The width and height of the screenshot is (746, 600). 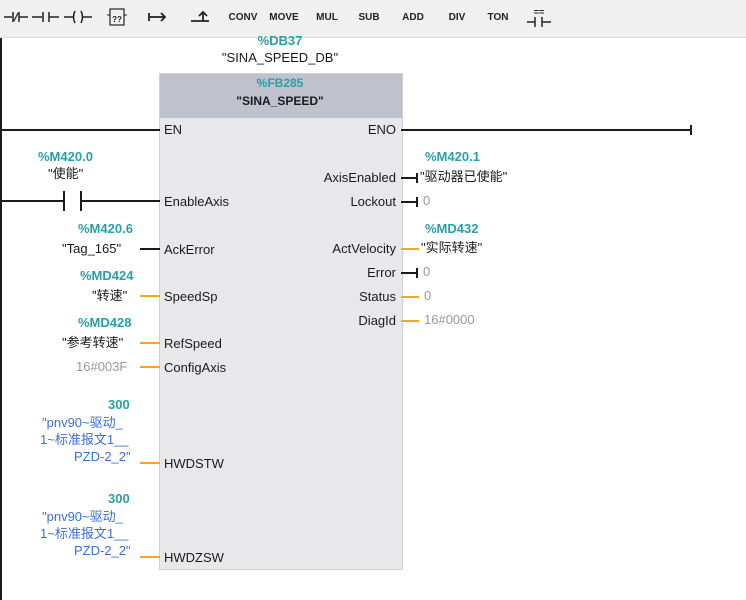 What do you see at coordinates (150, 343) in the screenshot?
I see `ref-speed-wire` at bounding box center [150, 343].